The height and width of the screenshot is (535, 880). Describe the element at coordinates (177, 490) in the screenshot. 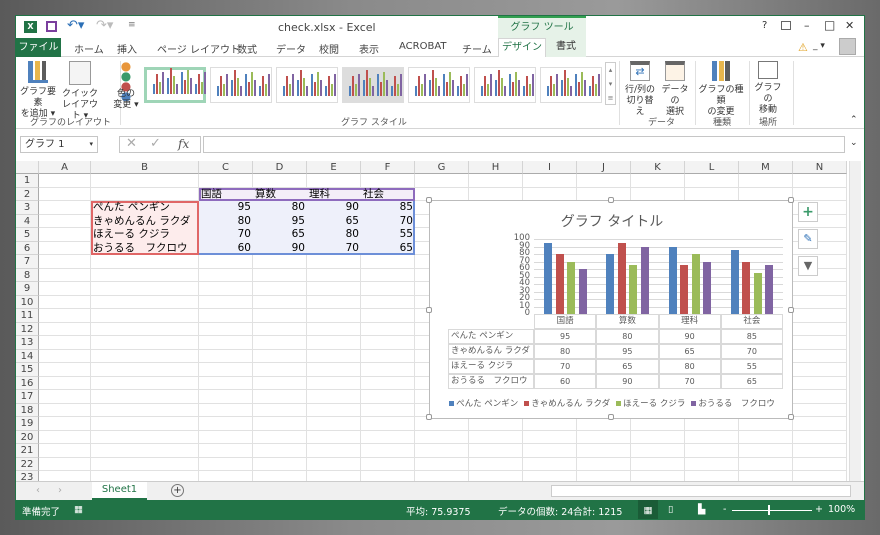

I see `add-sheet-button: +` at that location.